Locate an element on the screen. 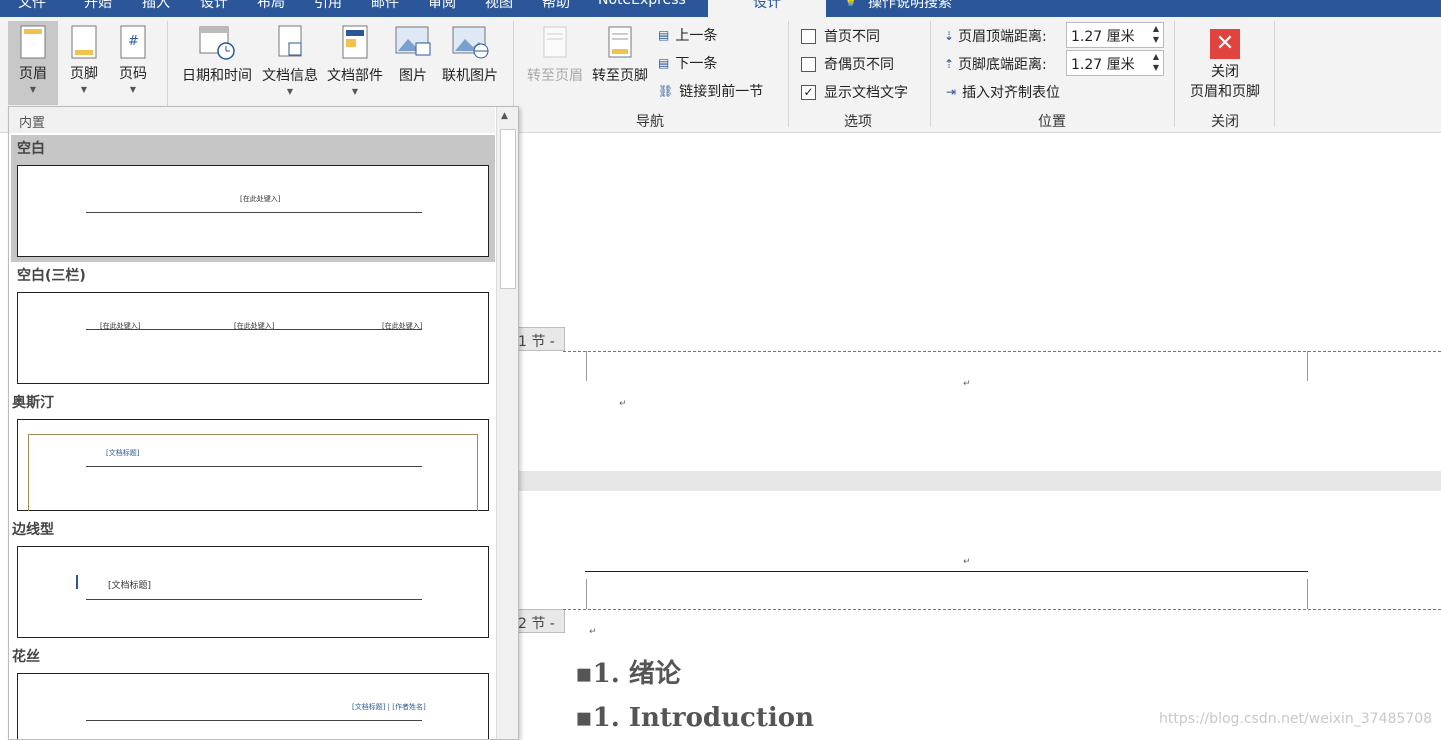 This screenshot has width=1441, height=740. group-label-position: 位置 is located at coordinates (1052, 122).